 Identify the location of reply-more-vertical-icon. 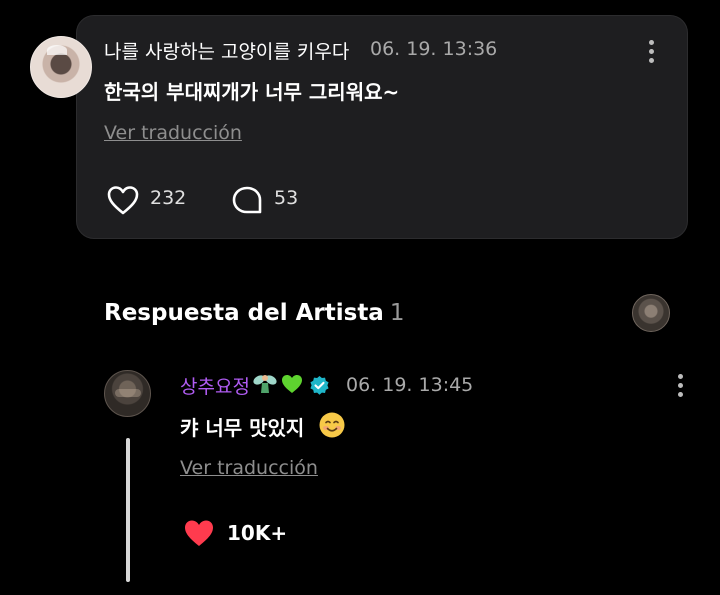
(680, 387).